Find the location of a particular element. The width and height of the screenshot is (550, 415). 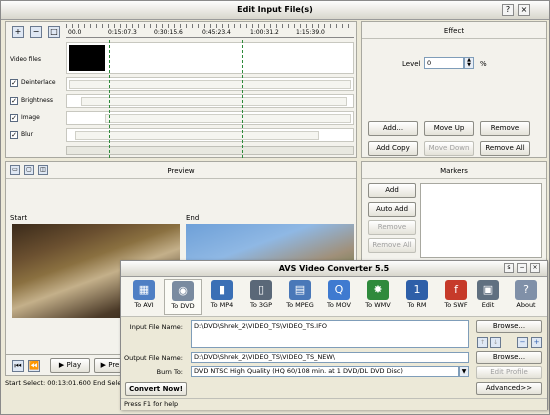

advanced-button: Advanced>> is located at coordinates (509, 388).